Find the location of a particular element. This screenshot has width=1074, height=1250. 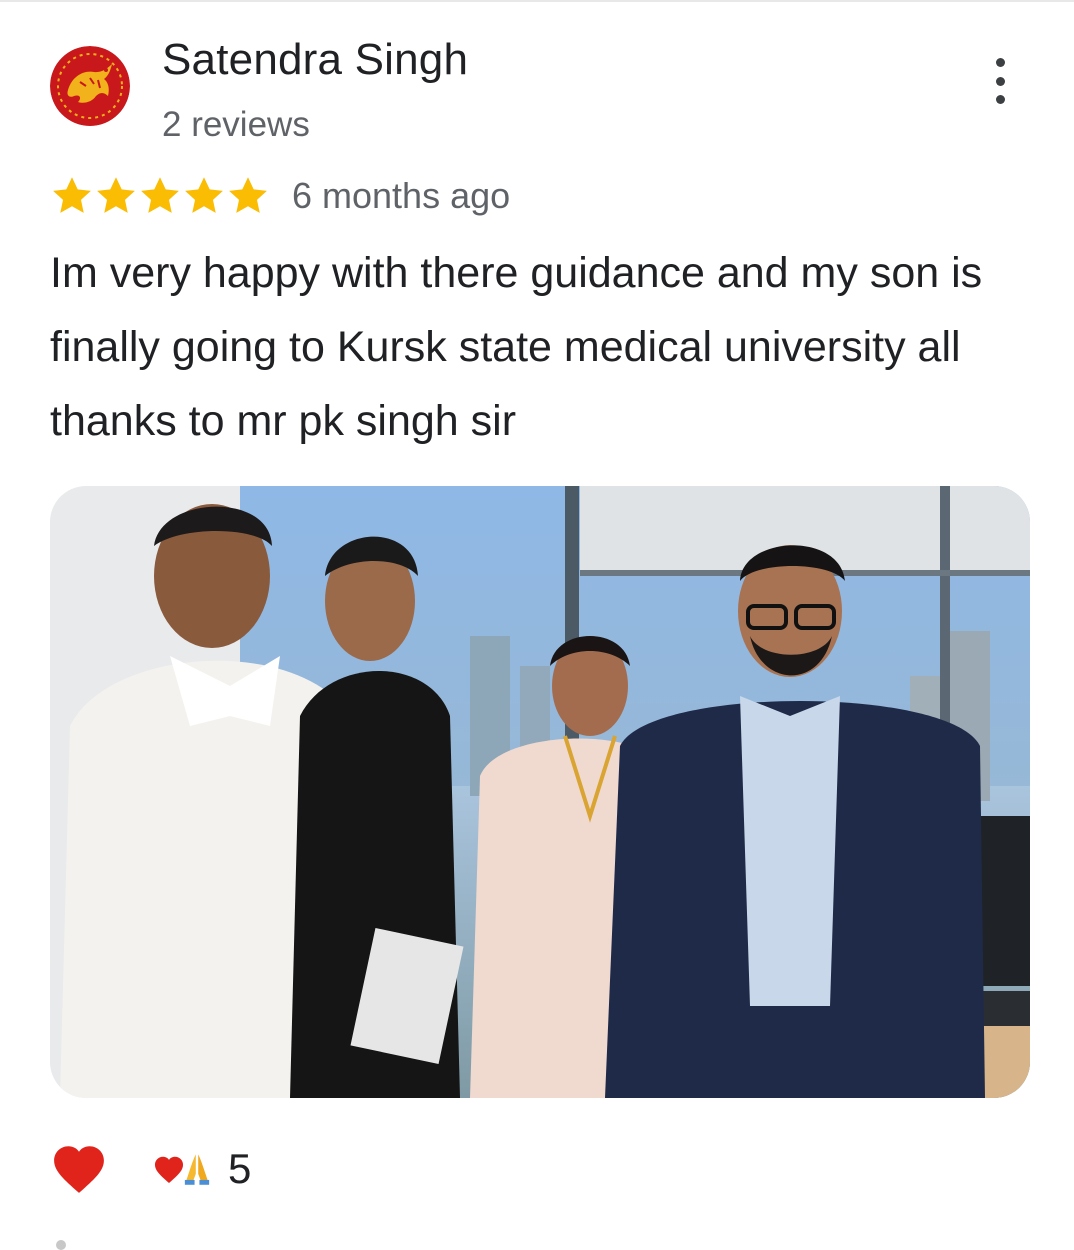

reaction-count: 5 is located at coordinates (240, 1168).